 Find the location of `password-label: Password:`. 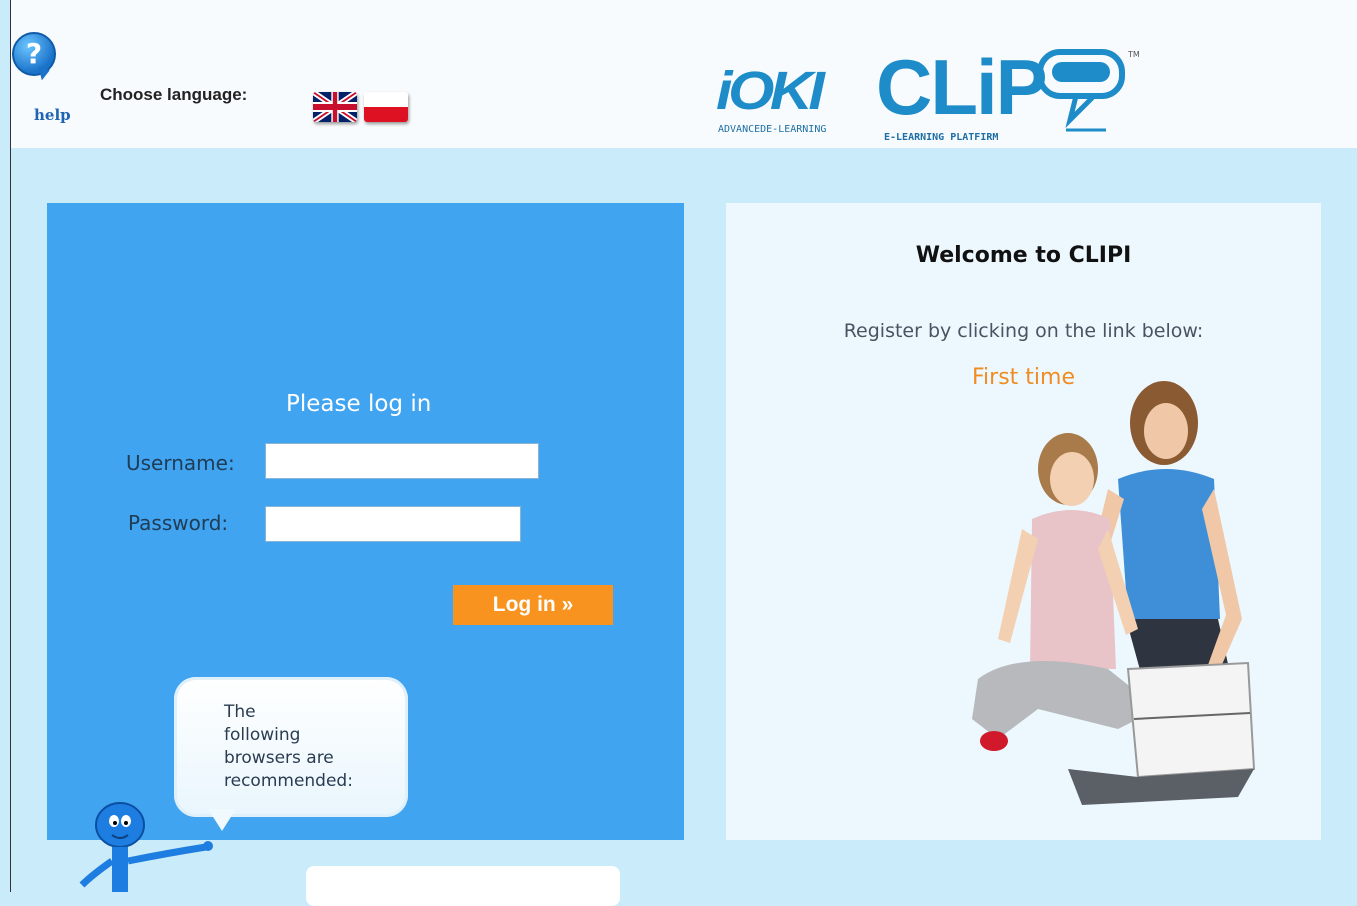

password-label: Password: is located at coordinates (178, 523).